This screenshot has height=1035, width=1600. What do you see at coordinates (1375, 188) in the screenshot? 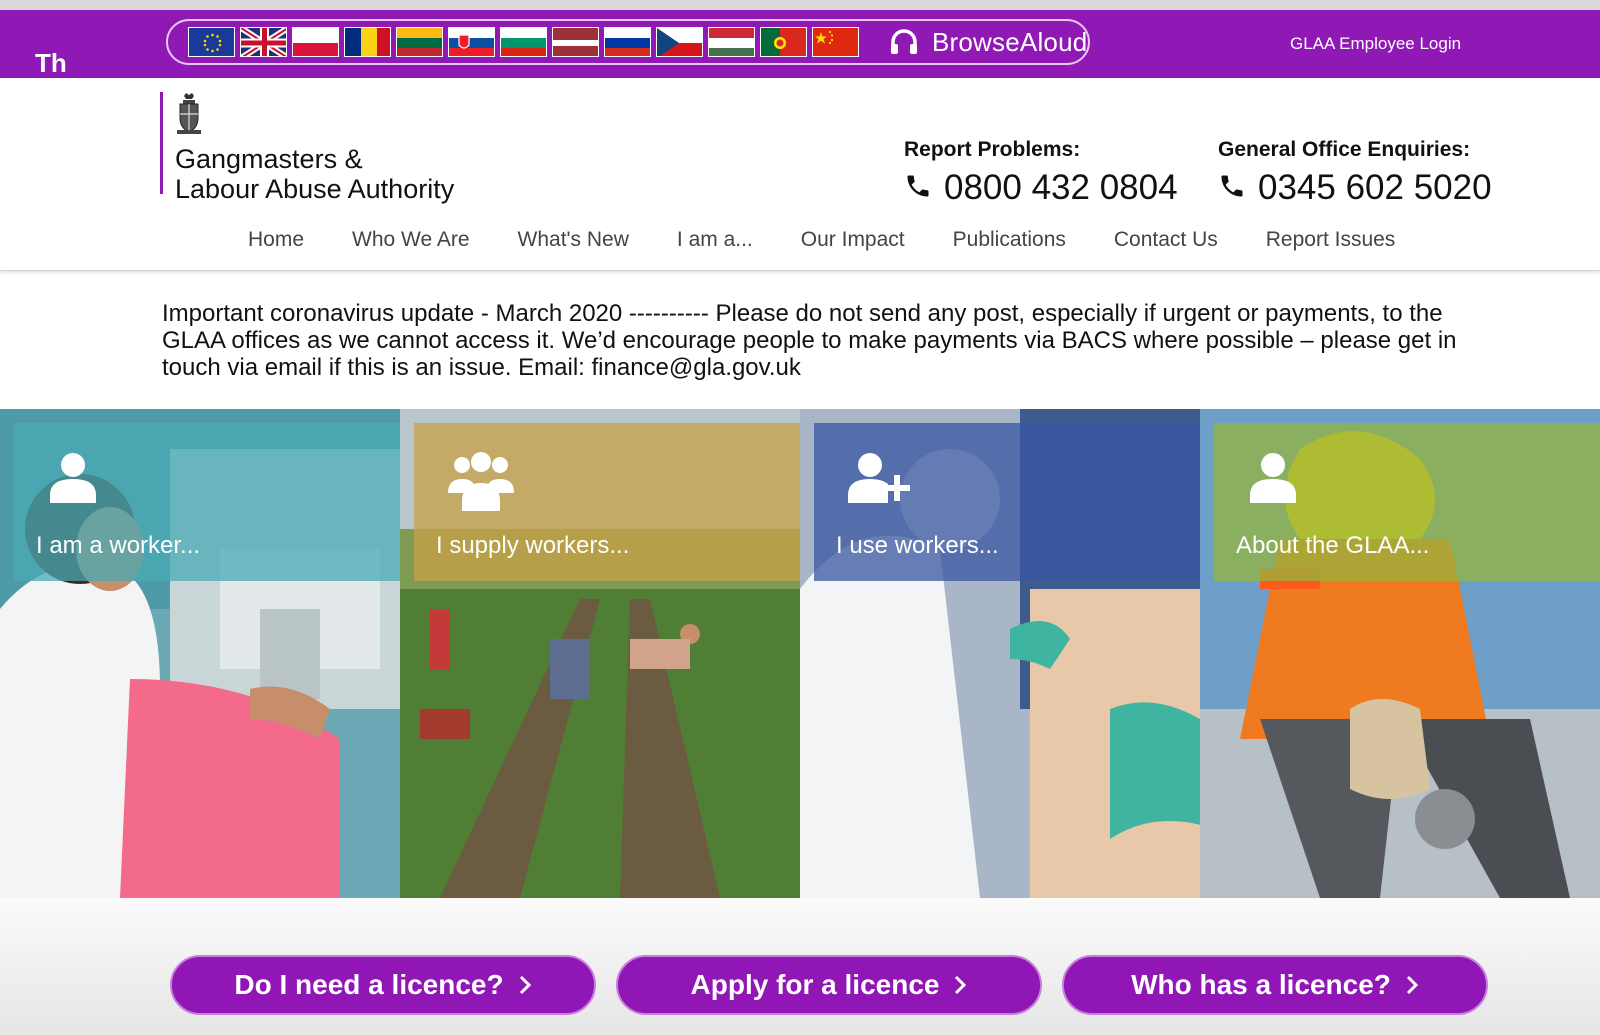
I see `general-enquiries-number: 0345 602 5020` at bounding box center [1375, 188].